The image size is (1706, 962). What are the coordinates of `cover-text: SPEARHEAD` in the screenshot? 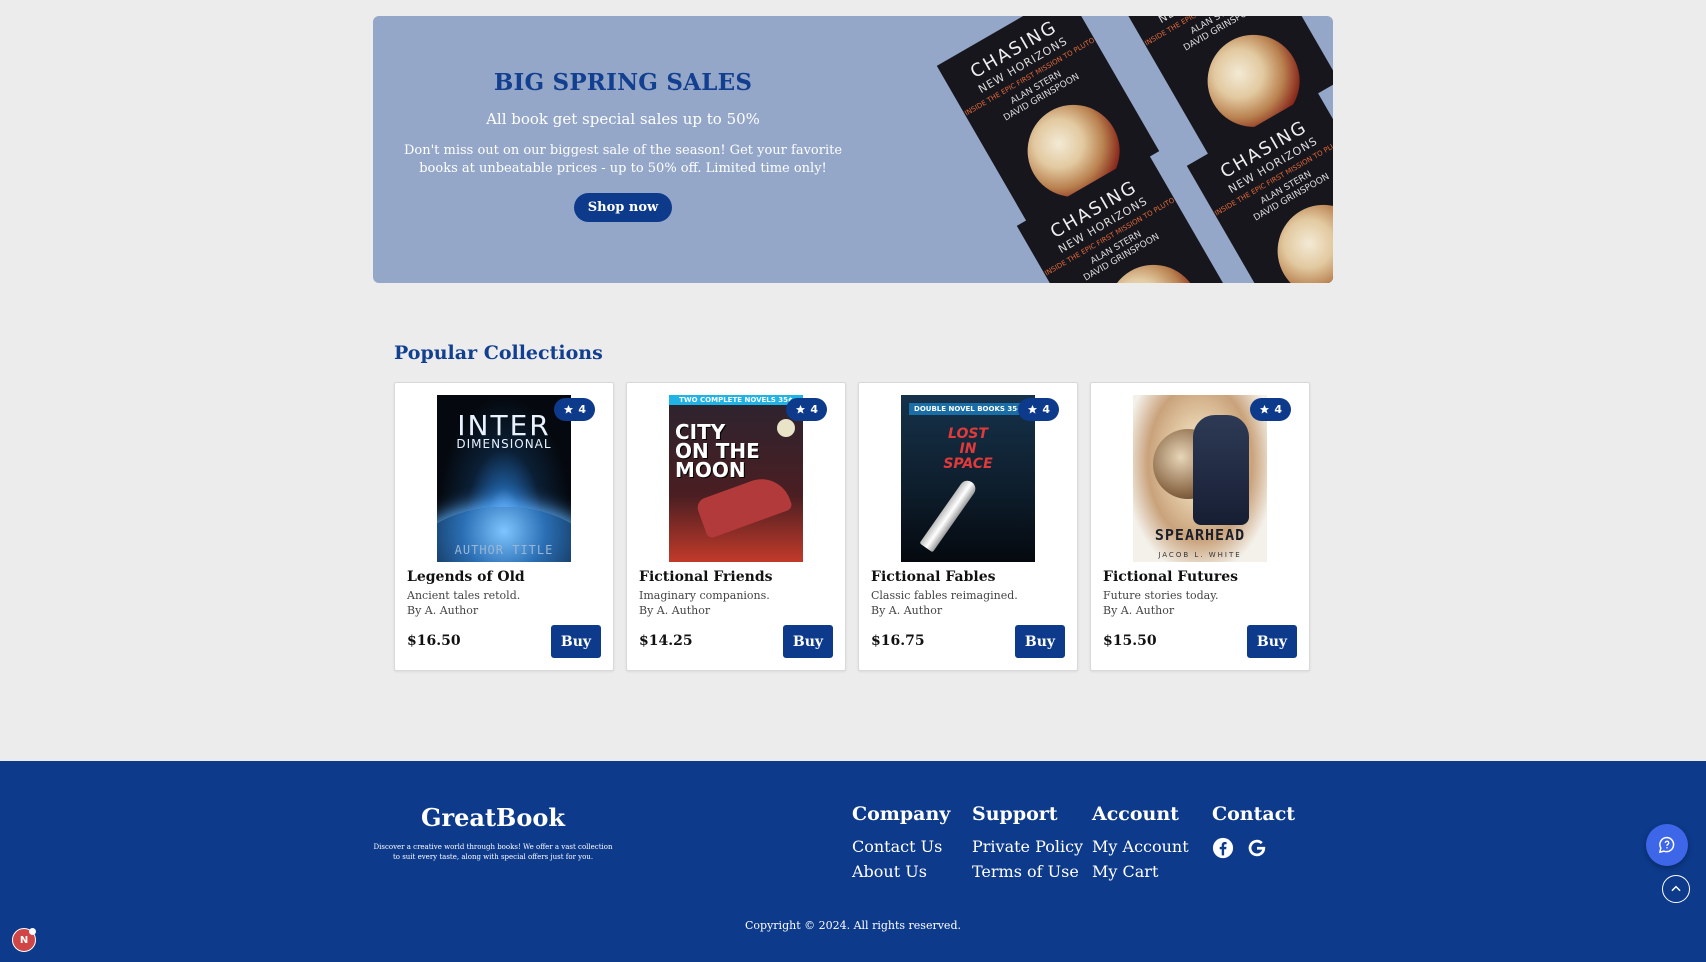 It's located at (1200, 535).